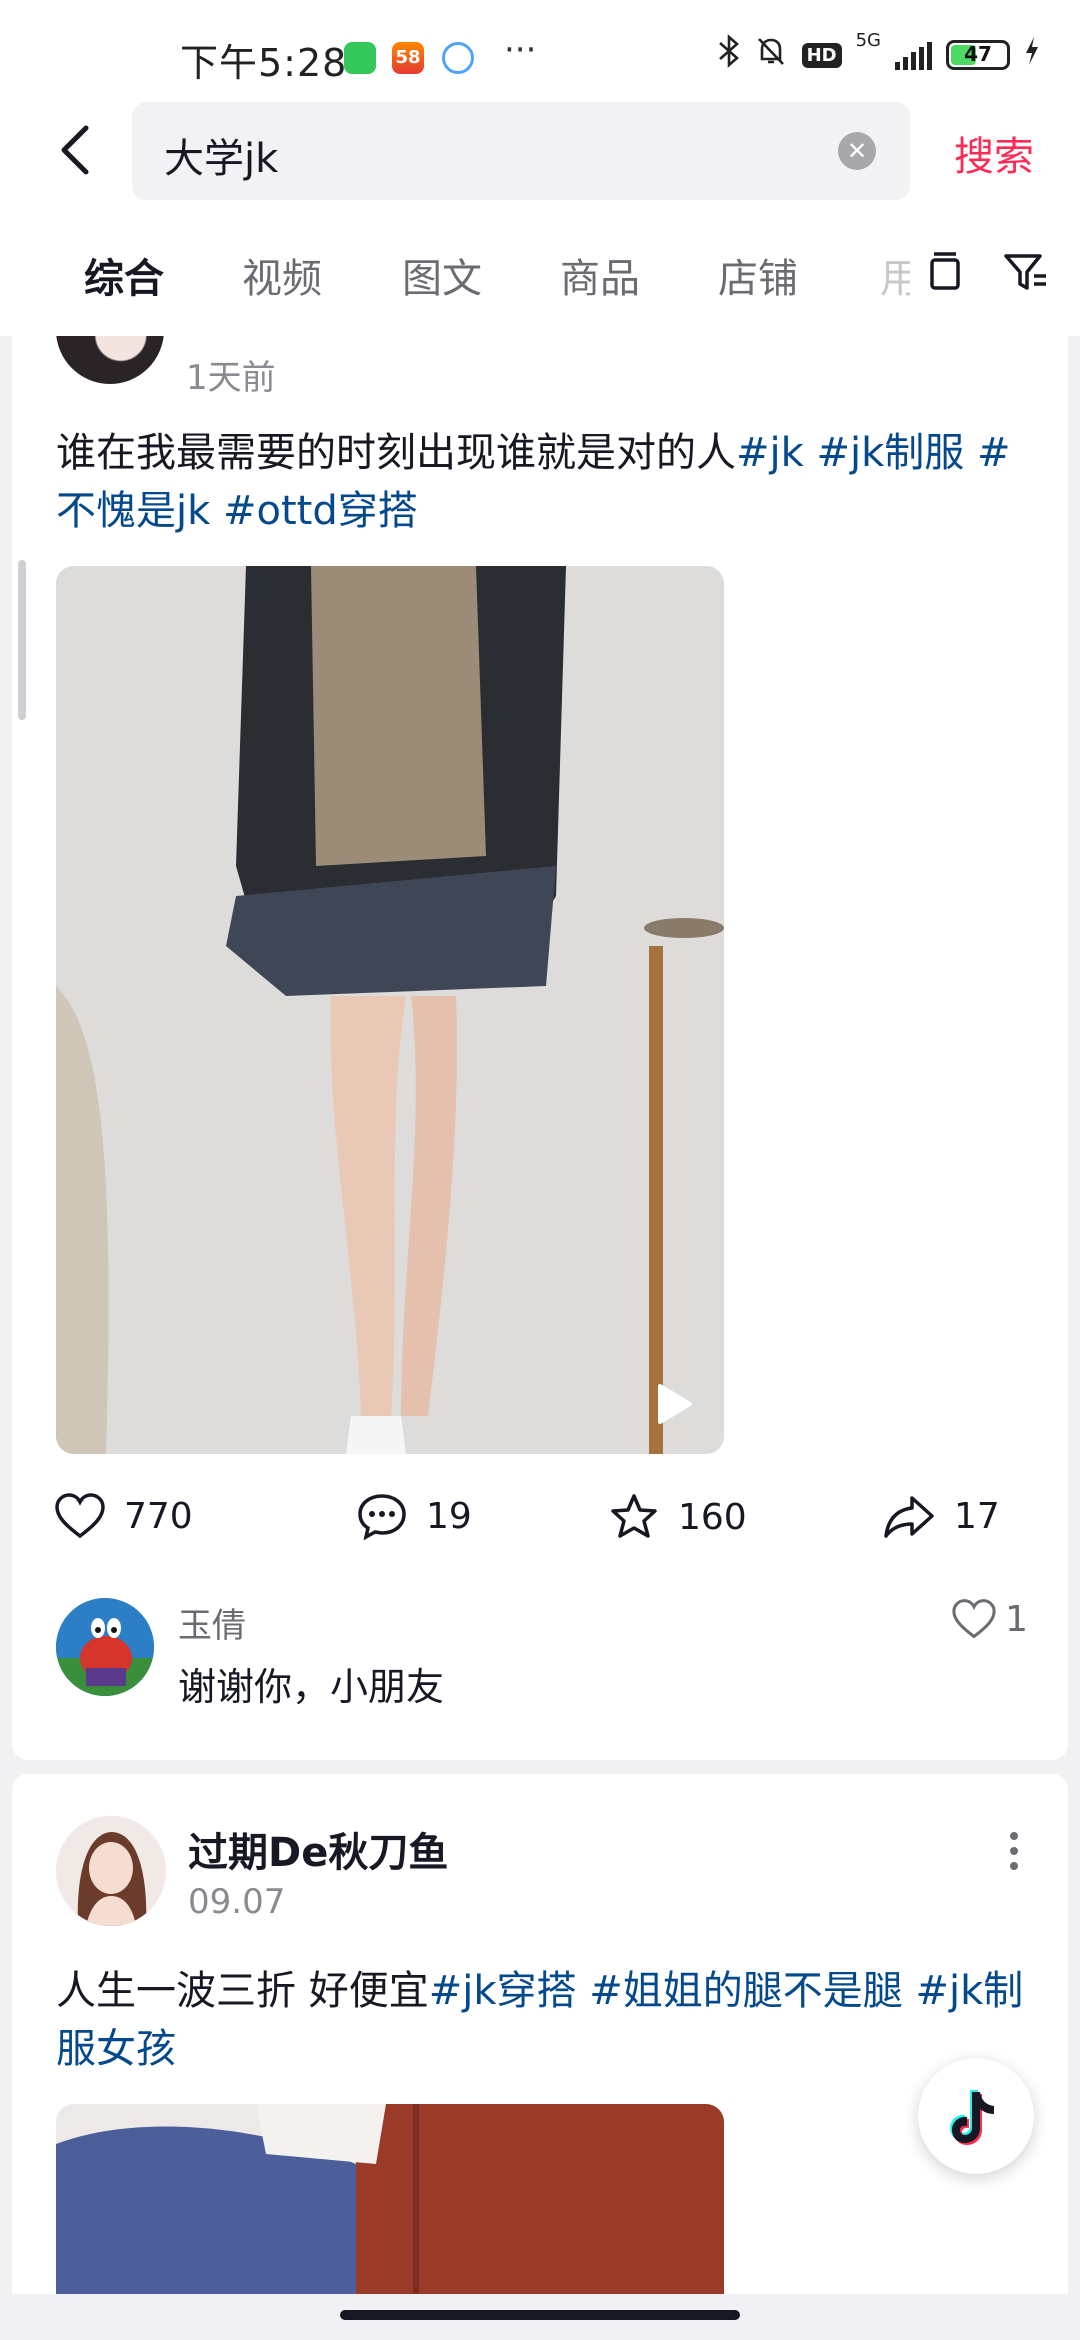 This screenshot has height=2340, width=1080. Describe the element at coordinates (458, 58) in the screenshot. I see `app-cloud-icon` at that location.